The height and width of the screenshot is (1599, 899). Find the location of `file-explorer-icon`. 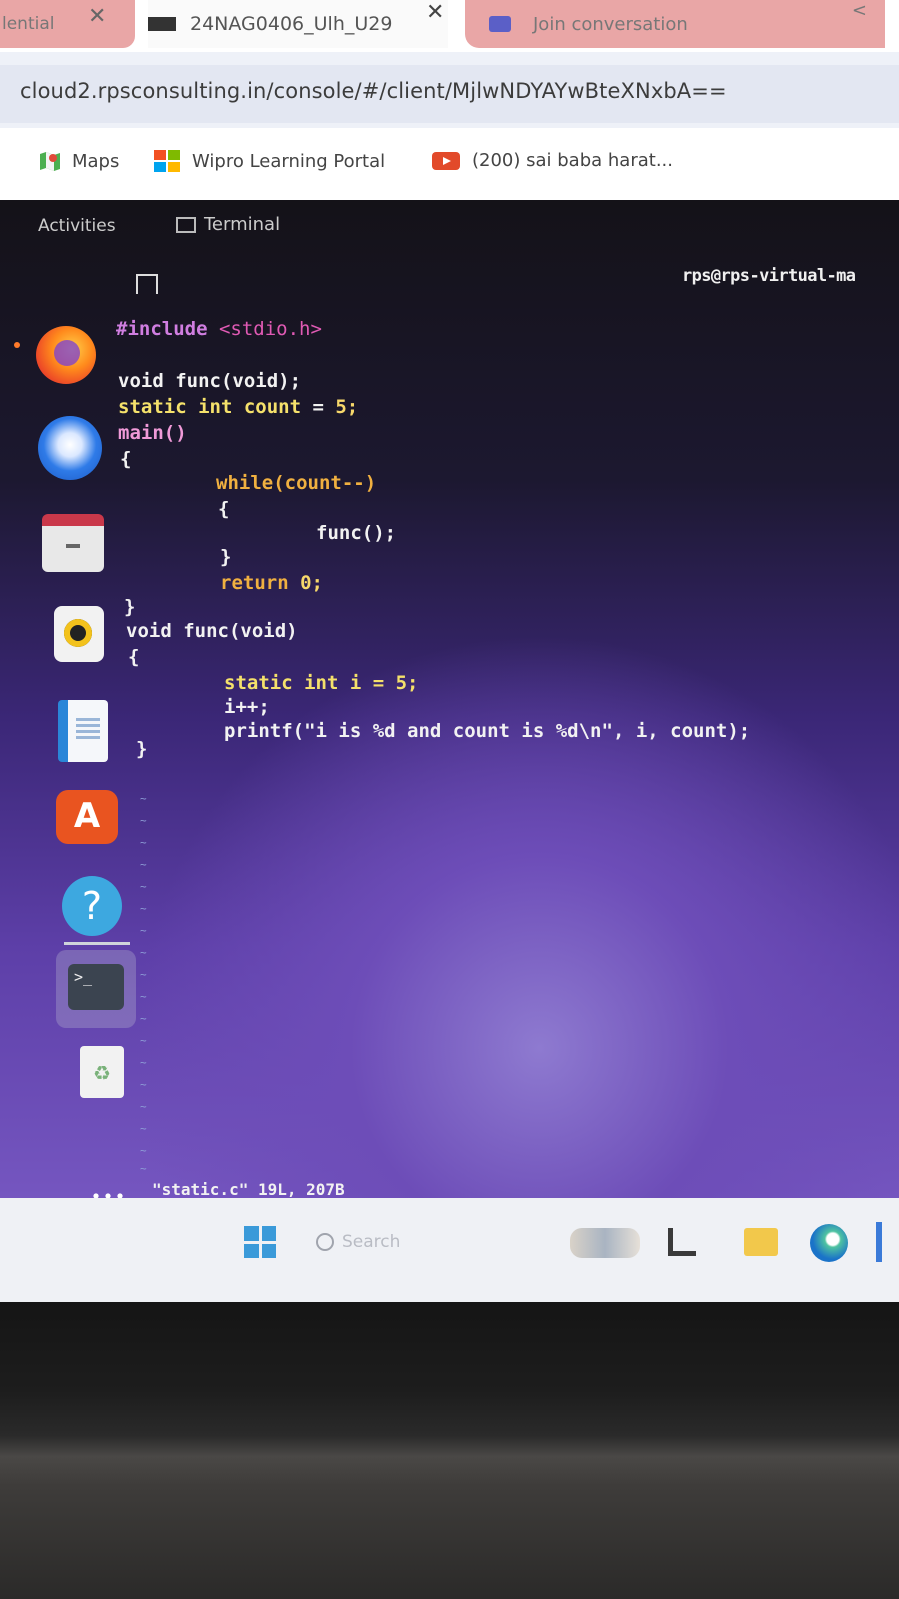

file-explorer-icon is located at coordinates (761, 1242).